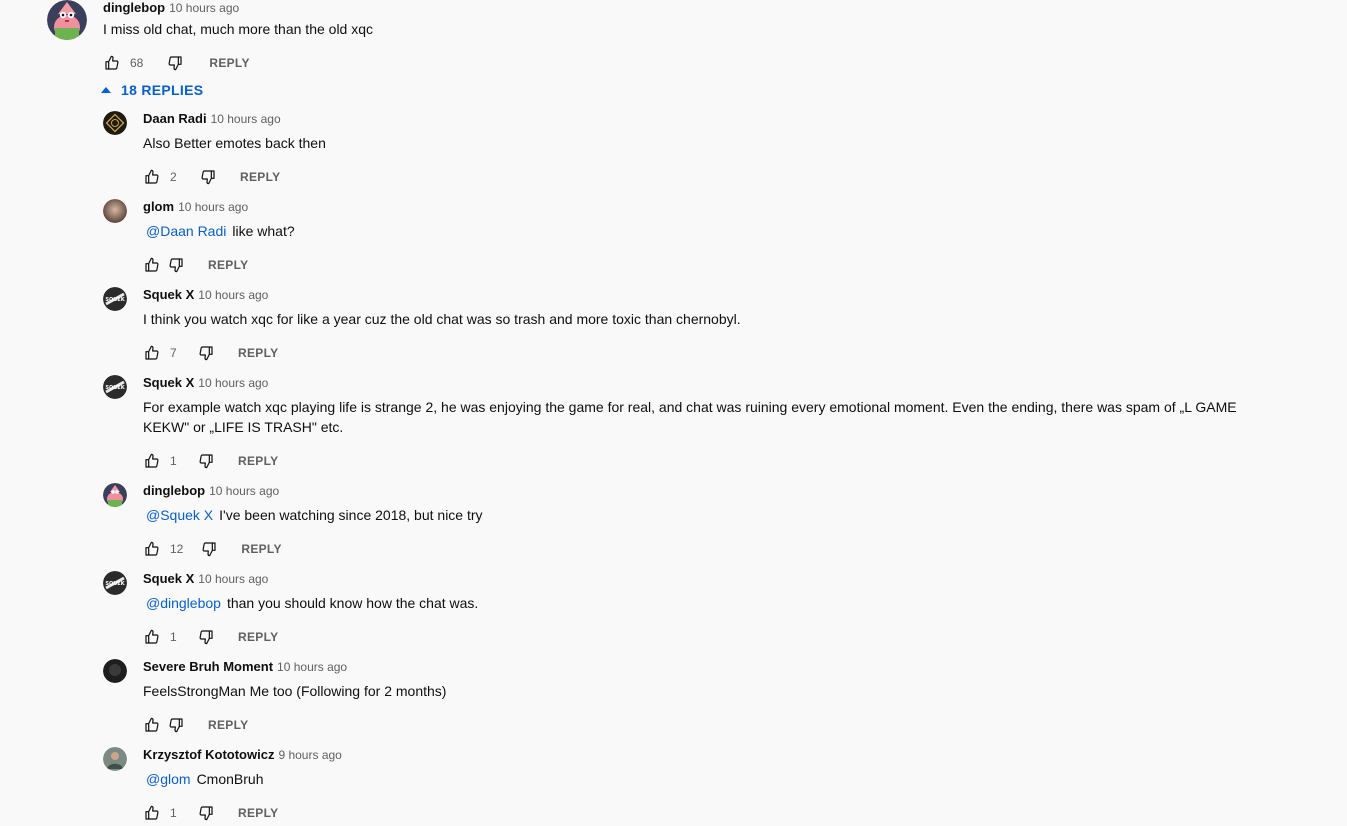 The image size is (1347, 826). I want to click on author-name: Krzysztof Kototowicz, so click(208, 754).